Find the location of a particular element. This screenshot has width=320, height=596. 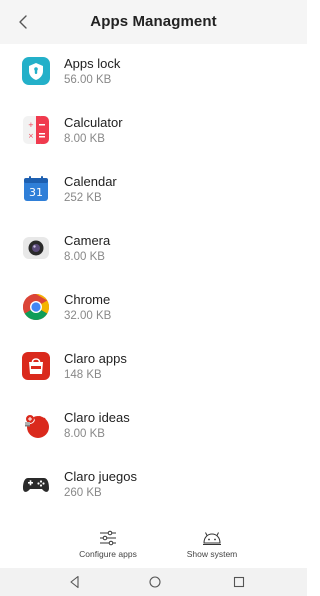

app-bar: Apps Managment is located at coordinates (153, 22).